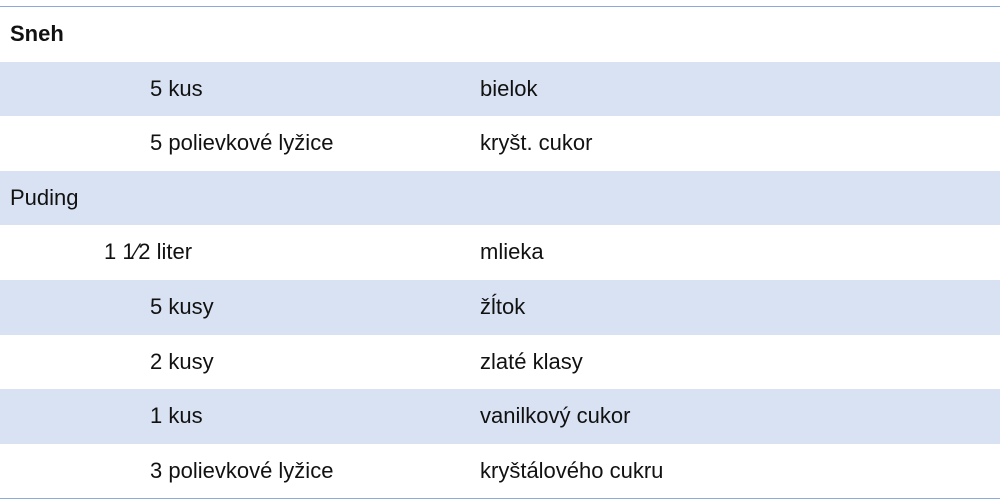  Describe the element at coordinates (555, 416) in the screenshot. I see `ingredient-name: vanilkový cukor` at that location.